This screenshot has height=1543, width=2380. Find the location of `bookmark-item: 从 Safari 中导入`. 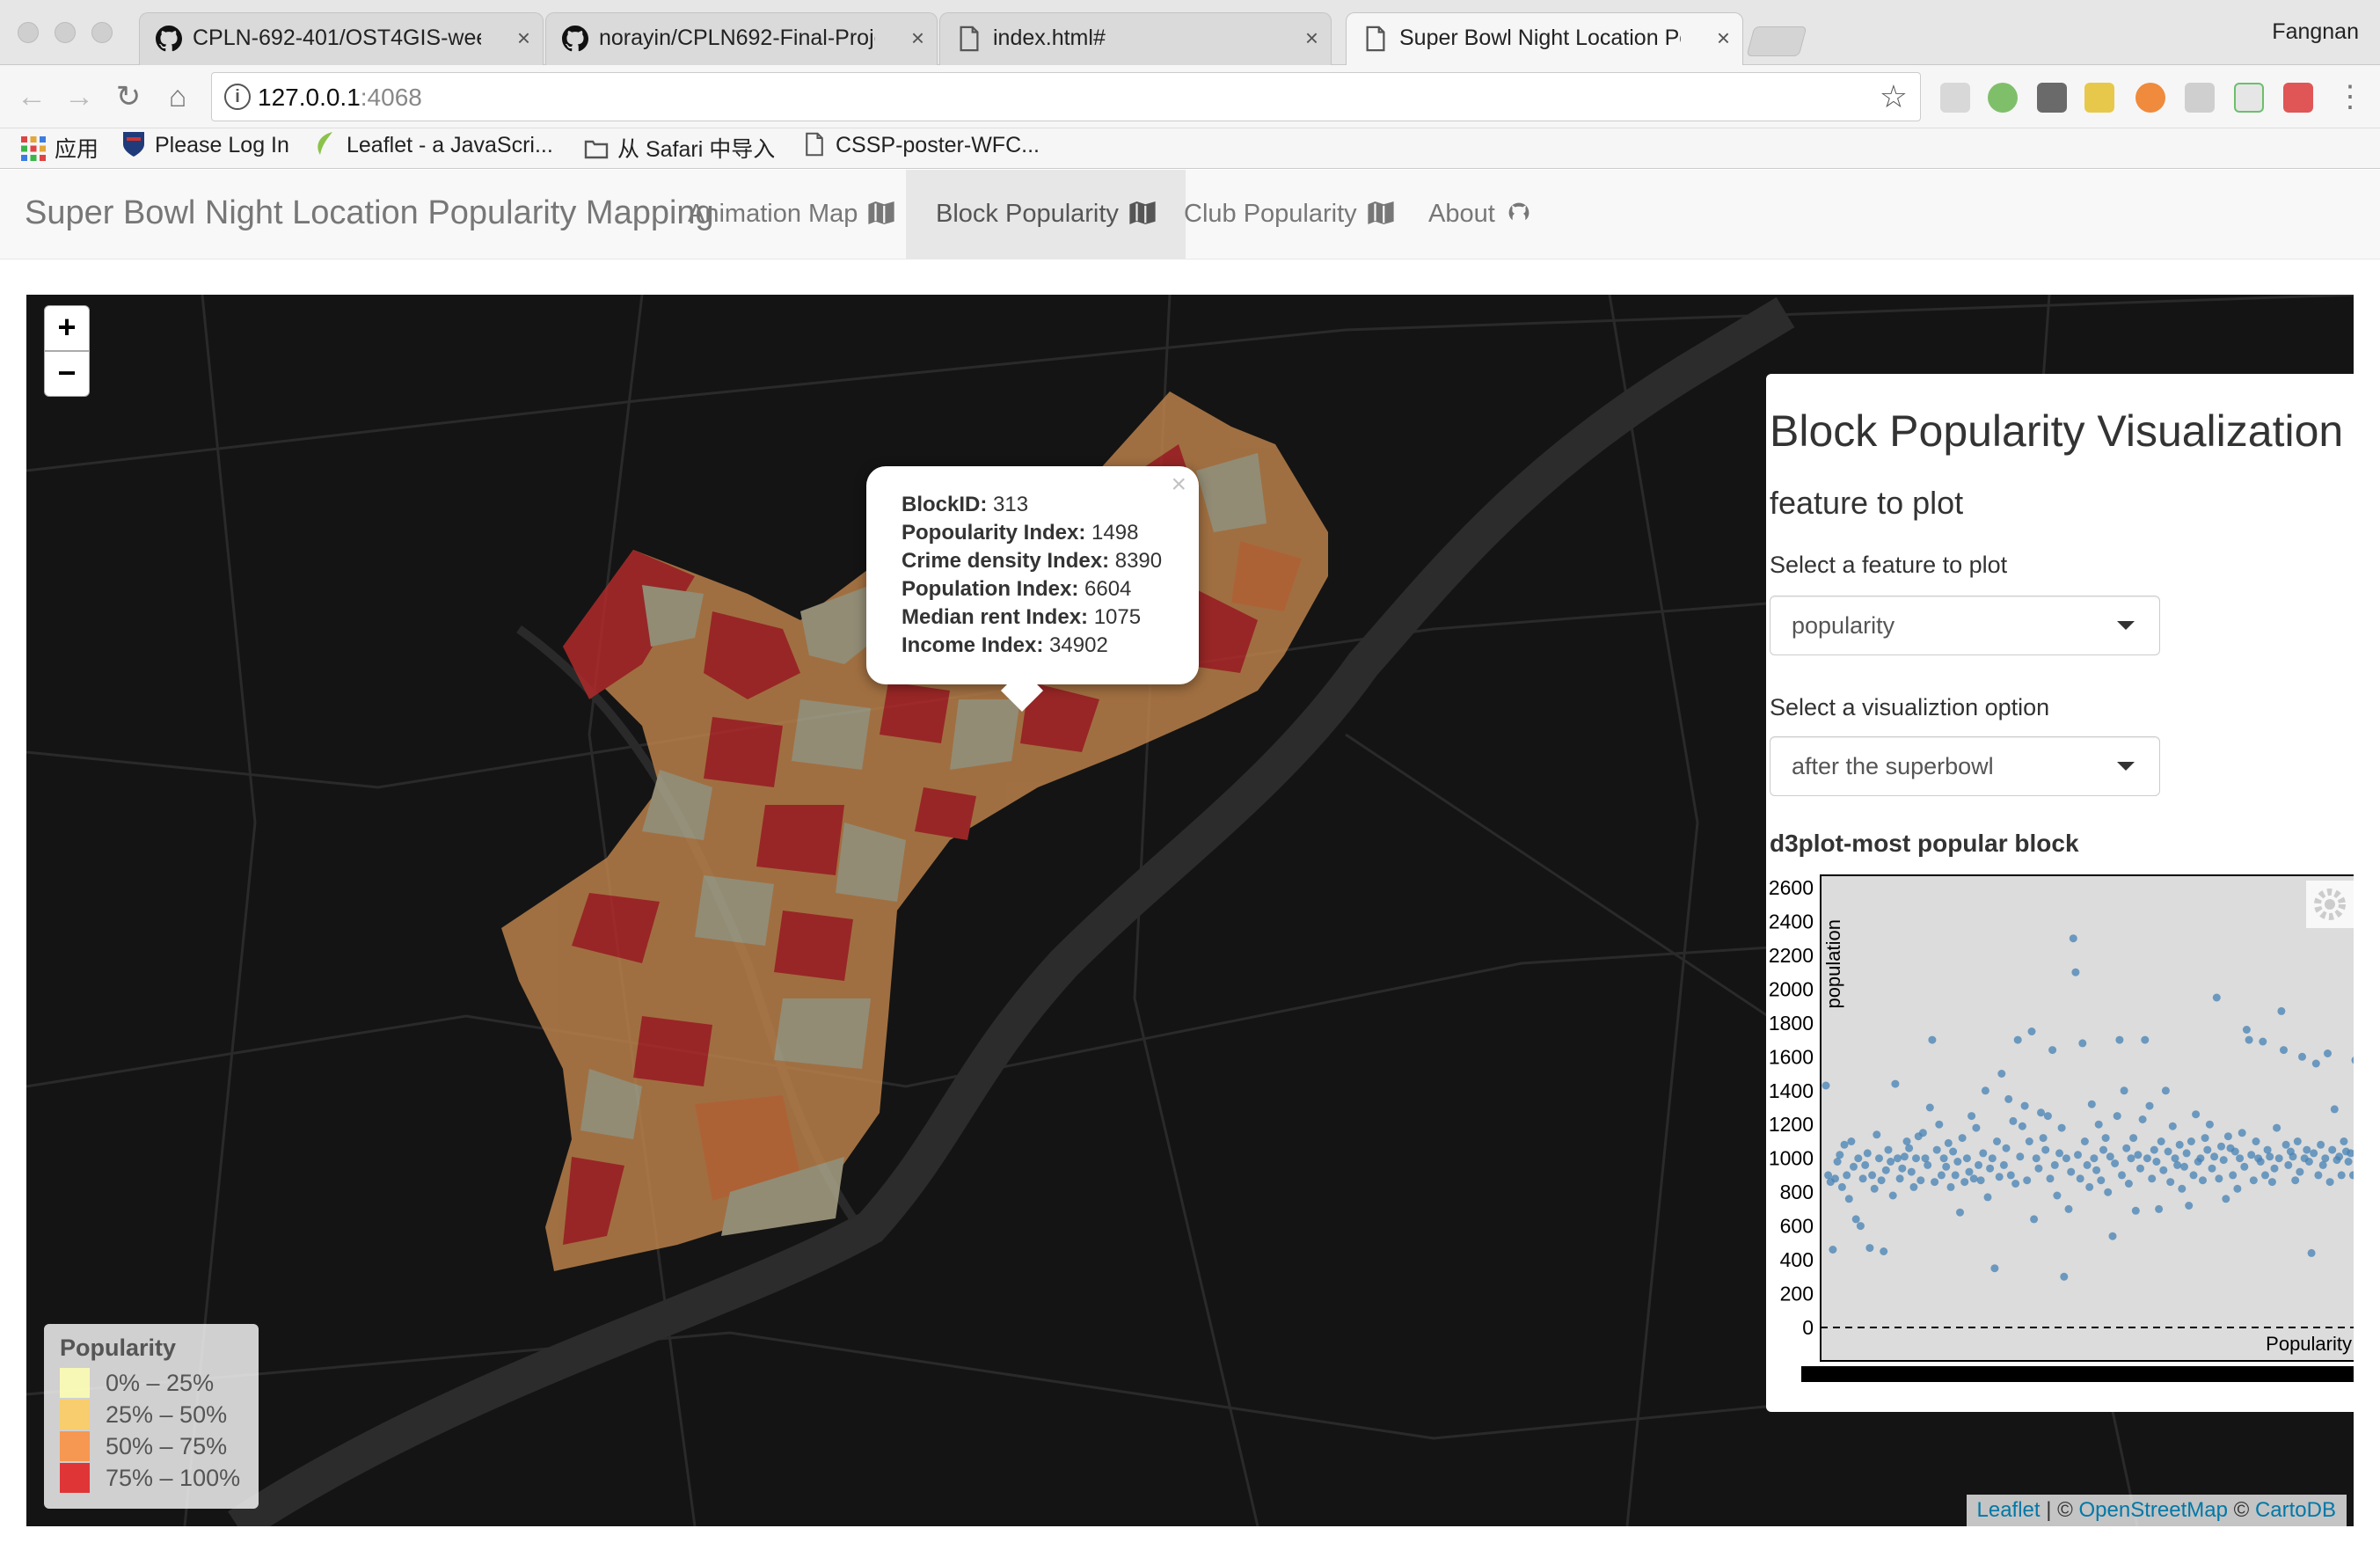

bookmark-item: 从 Safari 中导入 is located at coordinates (679, 148).